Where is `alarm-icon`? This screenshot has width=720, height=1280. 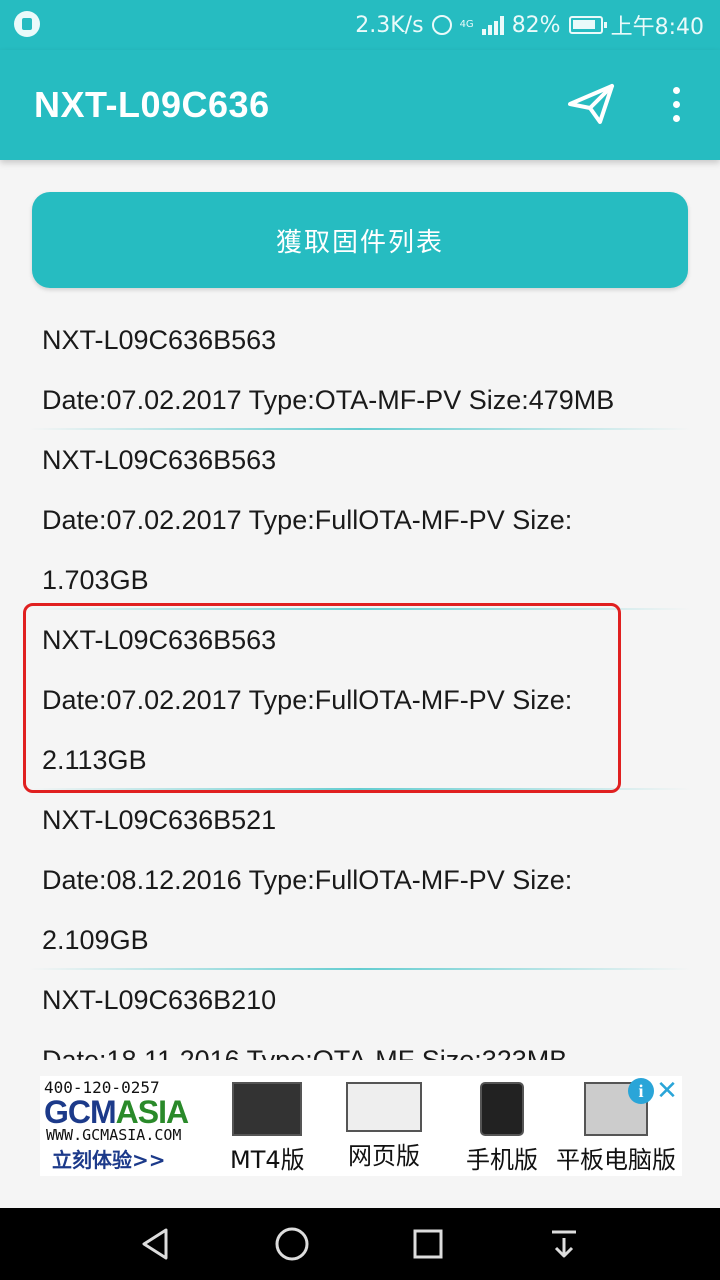
alarm-icon is located at coordinates (441, 25).